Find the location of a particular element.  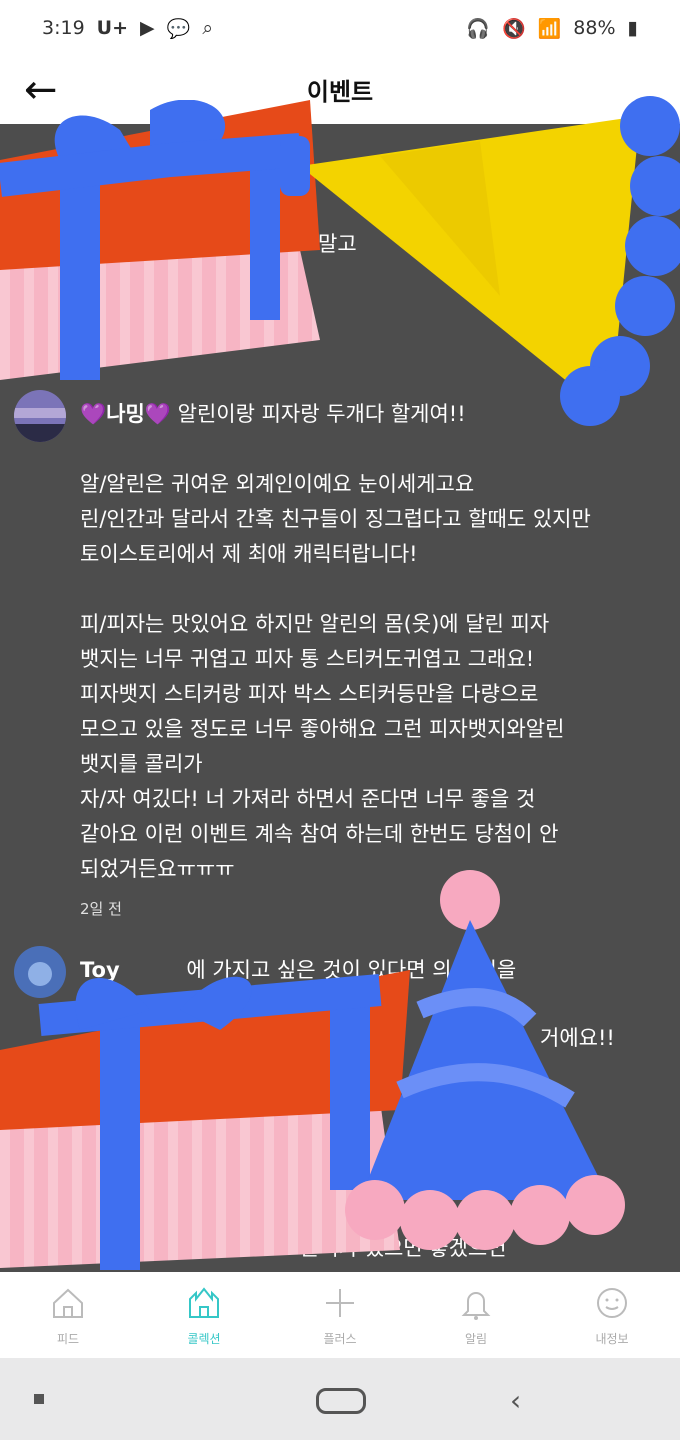

comment-line: 같아요 이런 이벤트 계속 참여 하는데 한번도 당첨이 안 is located at coordinates (319, 834).